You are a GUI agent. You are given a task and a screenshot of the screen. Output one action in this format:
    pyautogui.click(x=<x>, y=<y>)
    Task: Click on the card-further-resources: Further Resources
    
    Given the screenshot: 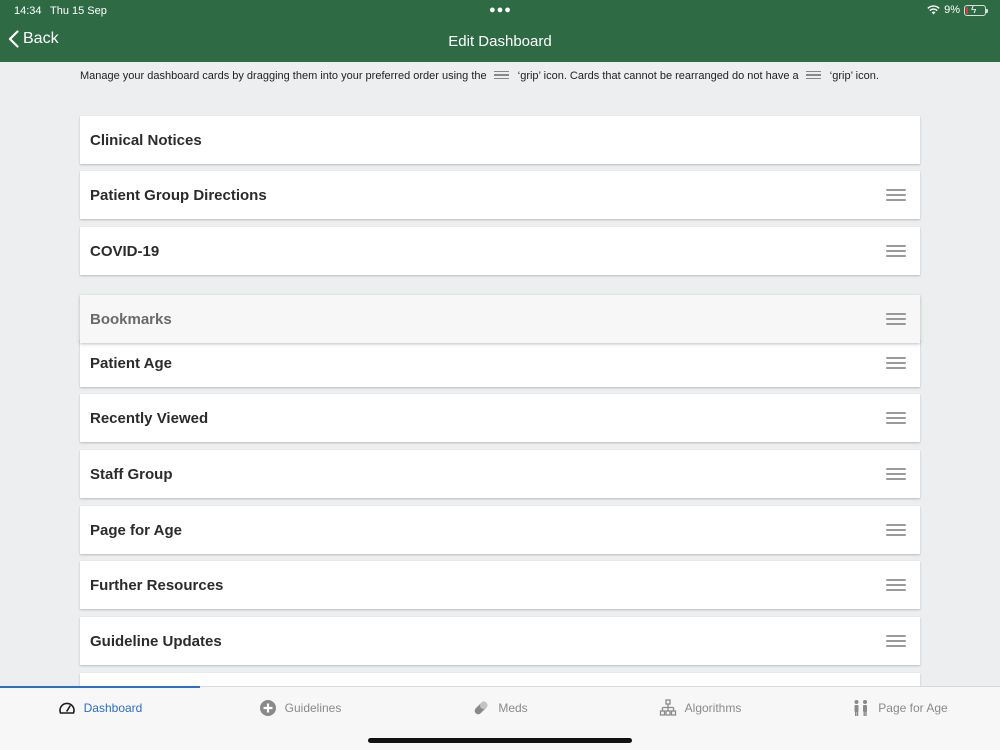 What is the action you would take?
    pyautogui.click(x=500, y=585)
    